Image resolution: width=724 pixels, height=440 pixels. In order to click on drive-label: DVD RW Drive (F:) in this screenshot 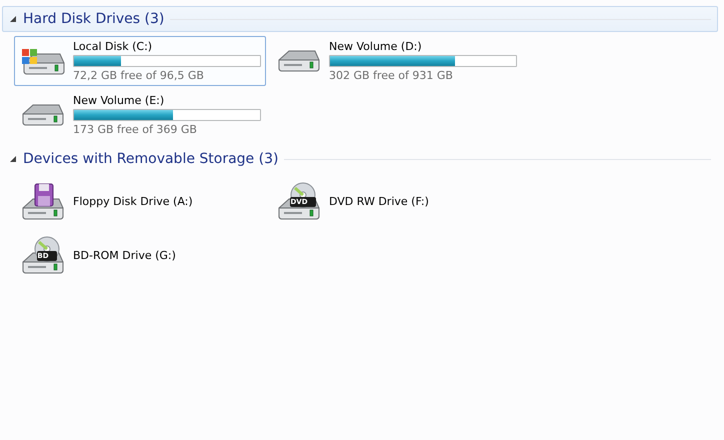, I will do `click(379, 201)`.